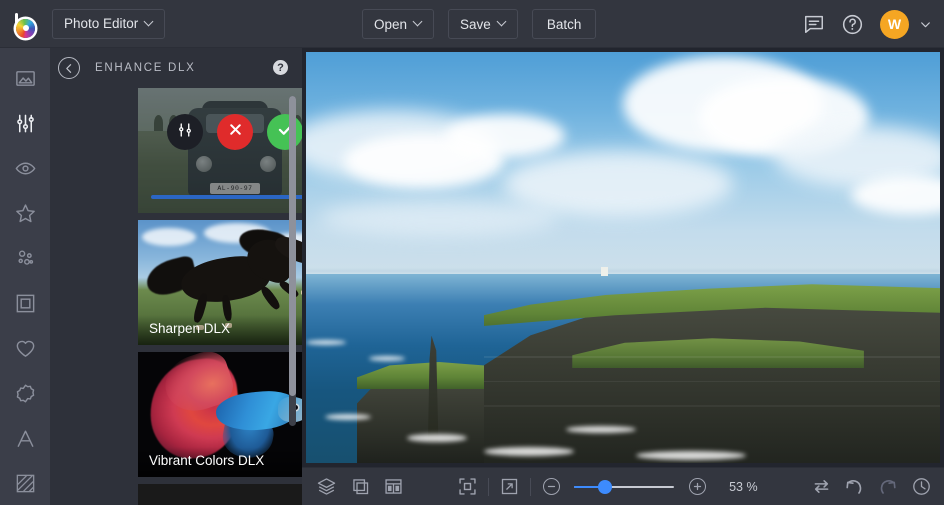 The height and width of the screenshot is (505, 944). Describe the element at coordinates (25, 125) in the screenshot. I see `sidebar-item-edit` at that location.